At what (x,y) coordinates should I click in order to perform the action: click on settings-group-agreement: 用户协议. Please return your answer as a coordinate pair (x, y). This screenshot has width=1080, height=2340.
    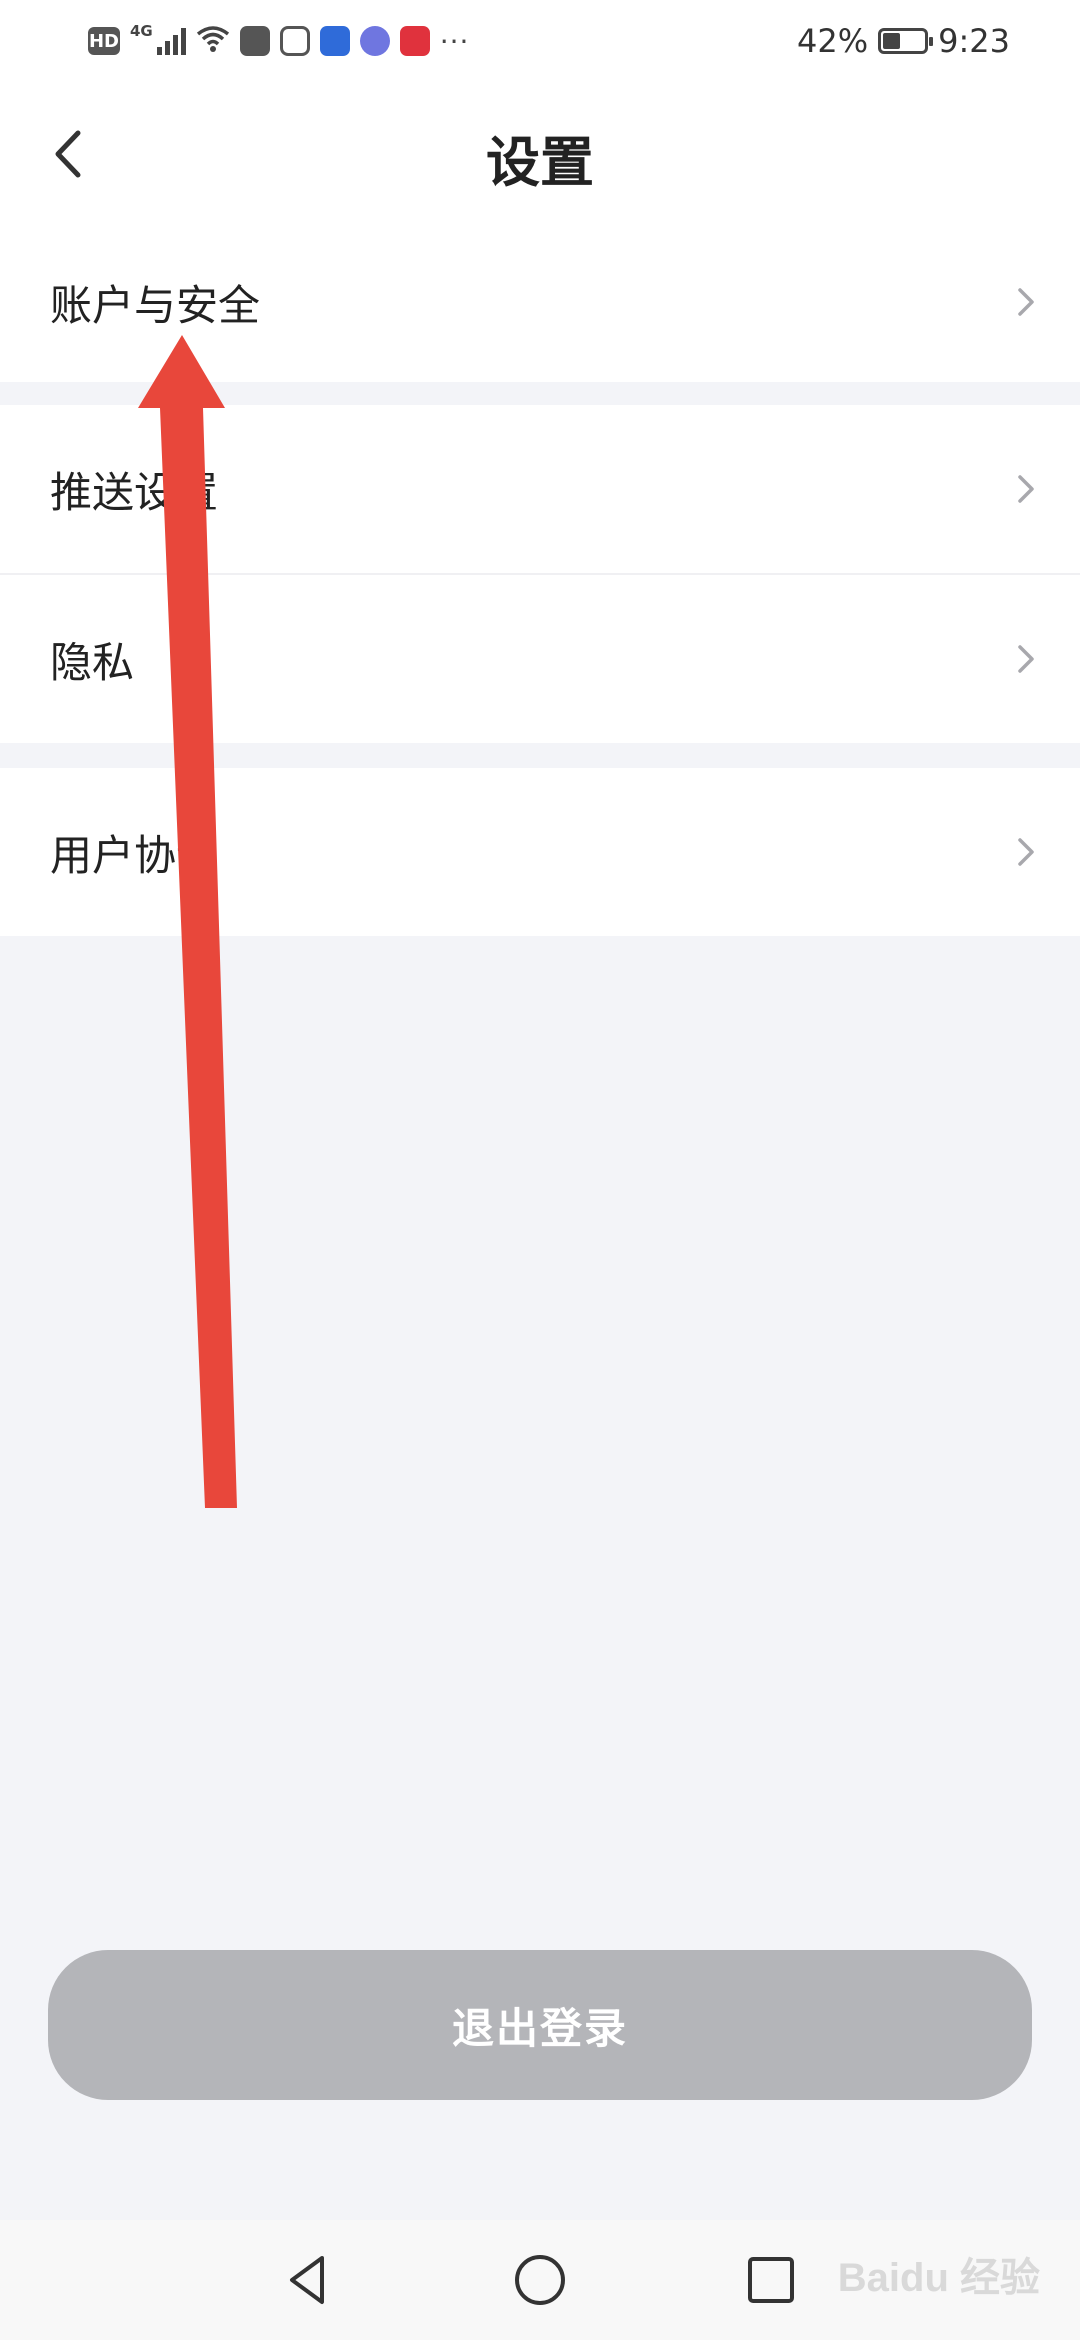
    Looking at the image, I should click on (540, 852).